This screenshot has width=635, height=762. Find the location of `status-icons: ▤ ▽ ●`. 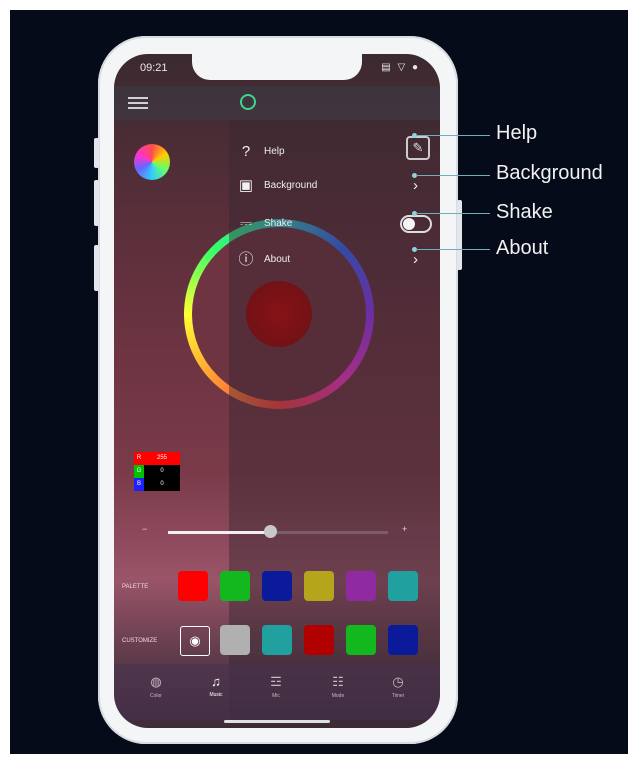

status-icons: ▤ ▽ ● is located at coordinates (400, 67).